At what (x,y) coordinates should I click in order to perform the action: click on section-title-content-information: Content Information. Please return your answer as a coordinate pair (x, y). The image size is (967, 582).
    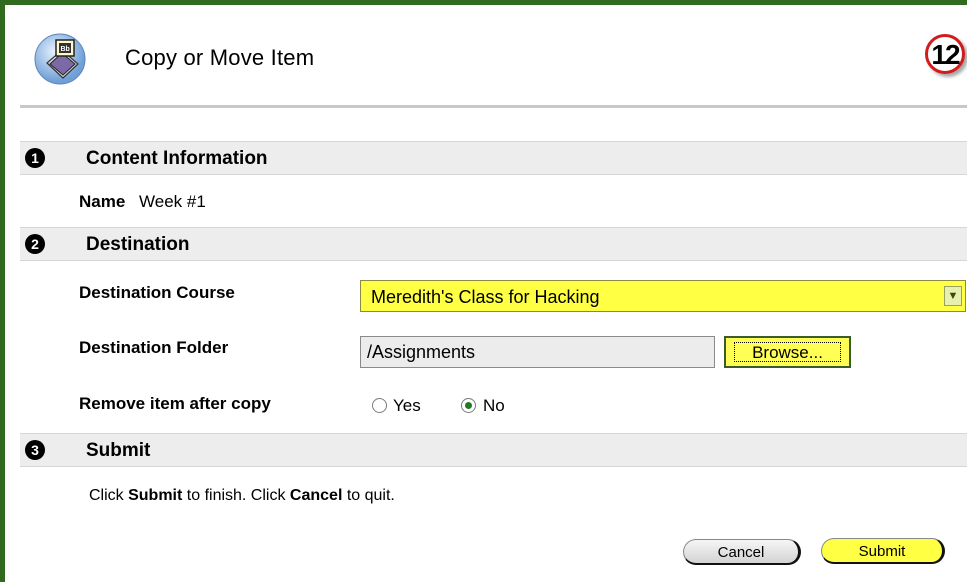
    Looking at the image, I should click on (177, 158).